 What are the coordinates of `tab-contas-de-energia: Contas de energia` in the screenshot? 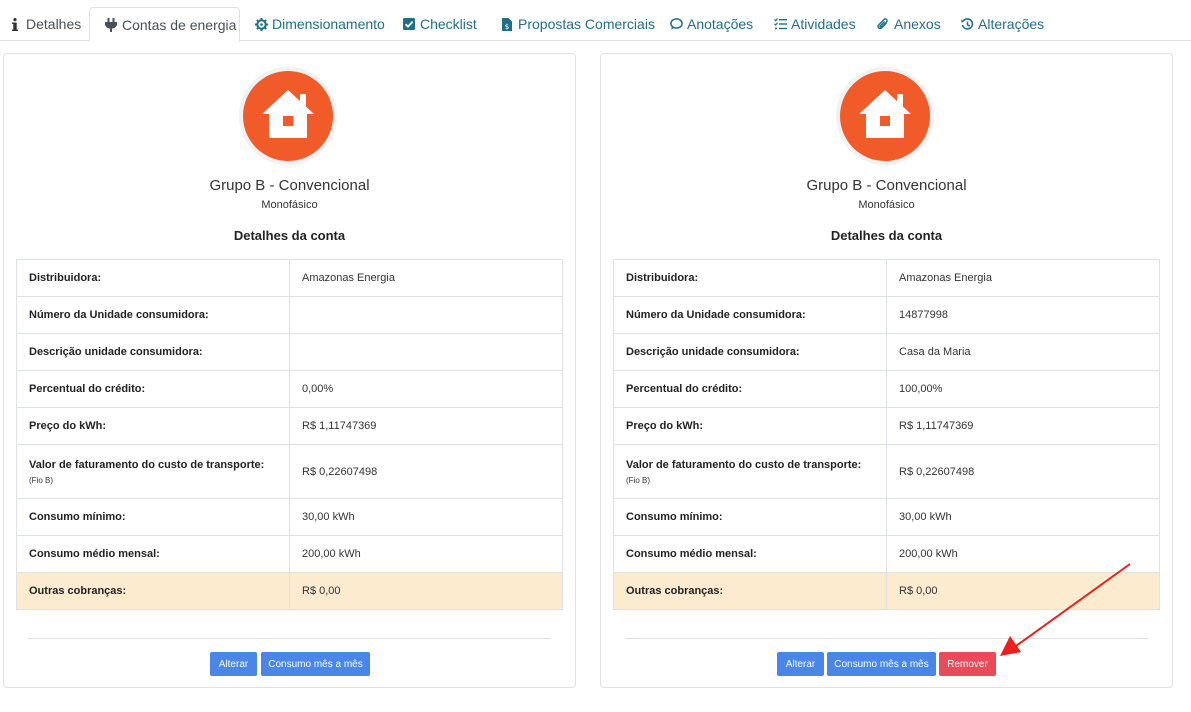 It's located at (164, 24).